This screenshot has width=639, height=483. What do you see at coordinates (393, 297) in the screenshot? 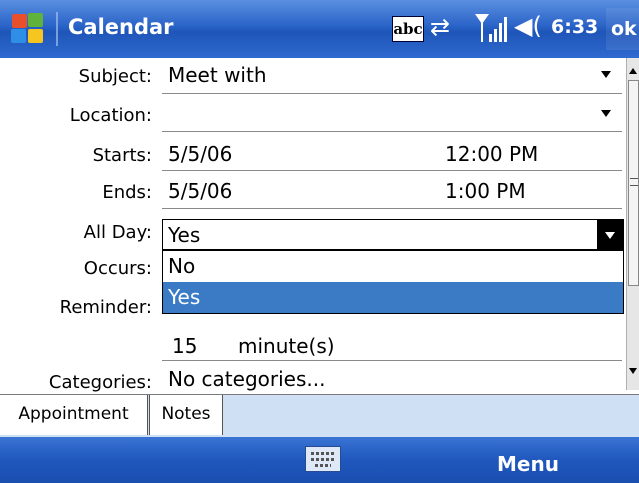
I see `dropdown-option-yes: Yes` at bounding box center [393, 297].